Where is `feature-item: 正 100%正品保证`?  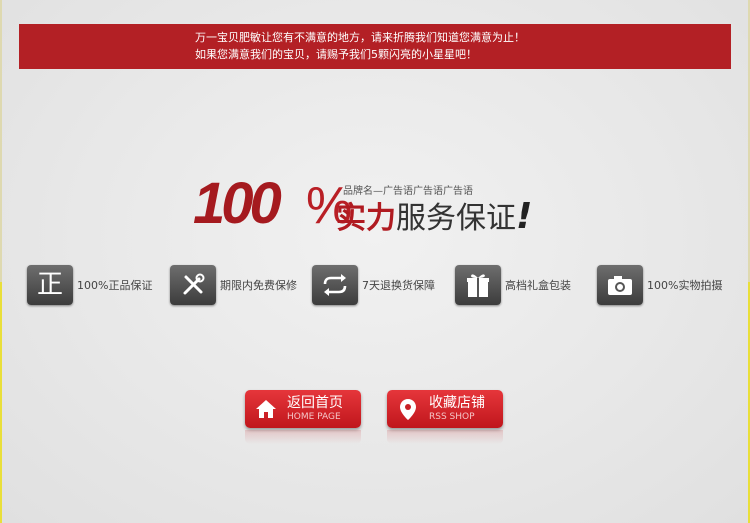
feature-item: 正 100%正品保证 is located at coordinates (89, 285).